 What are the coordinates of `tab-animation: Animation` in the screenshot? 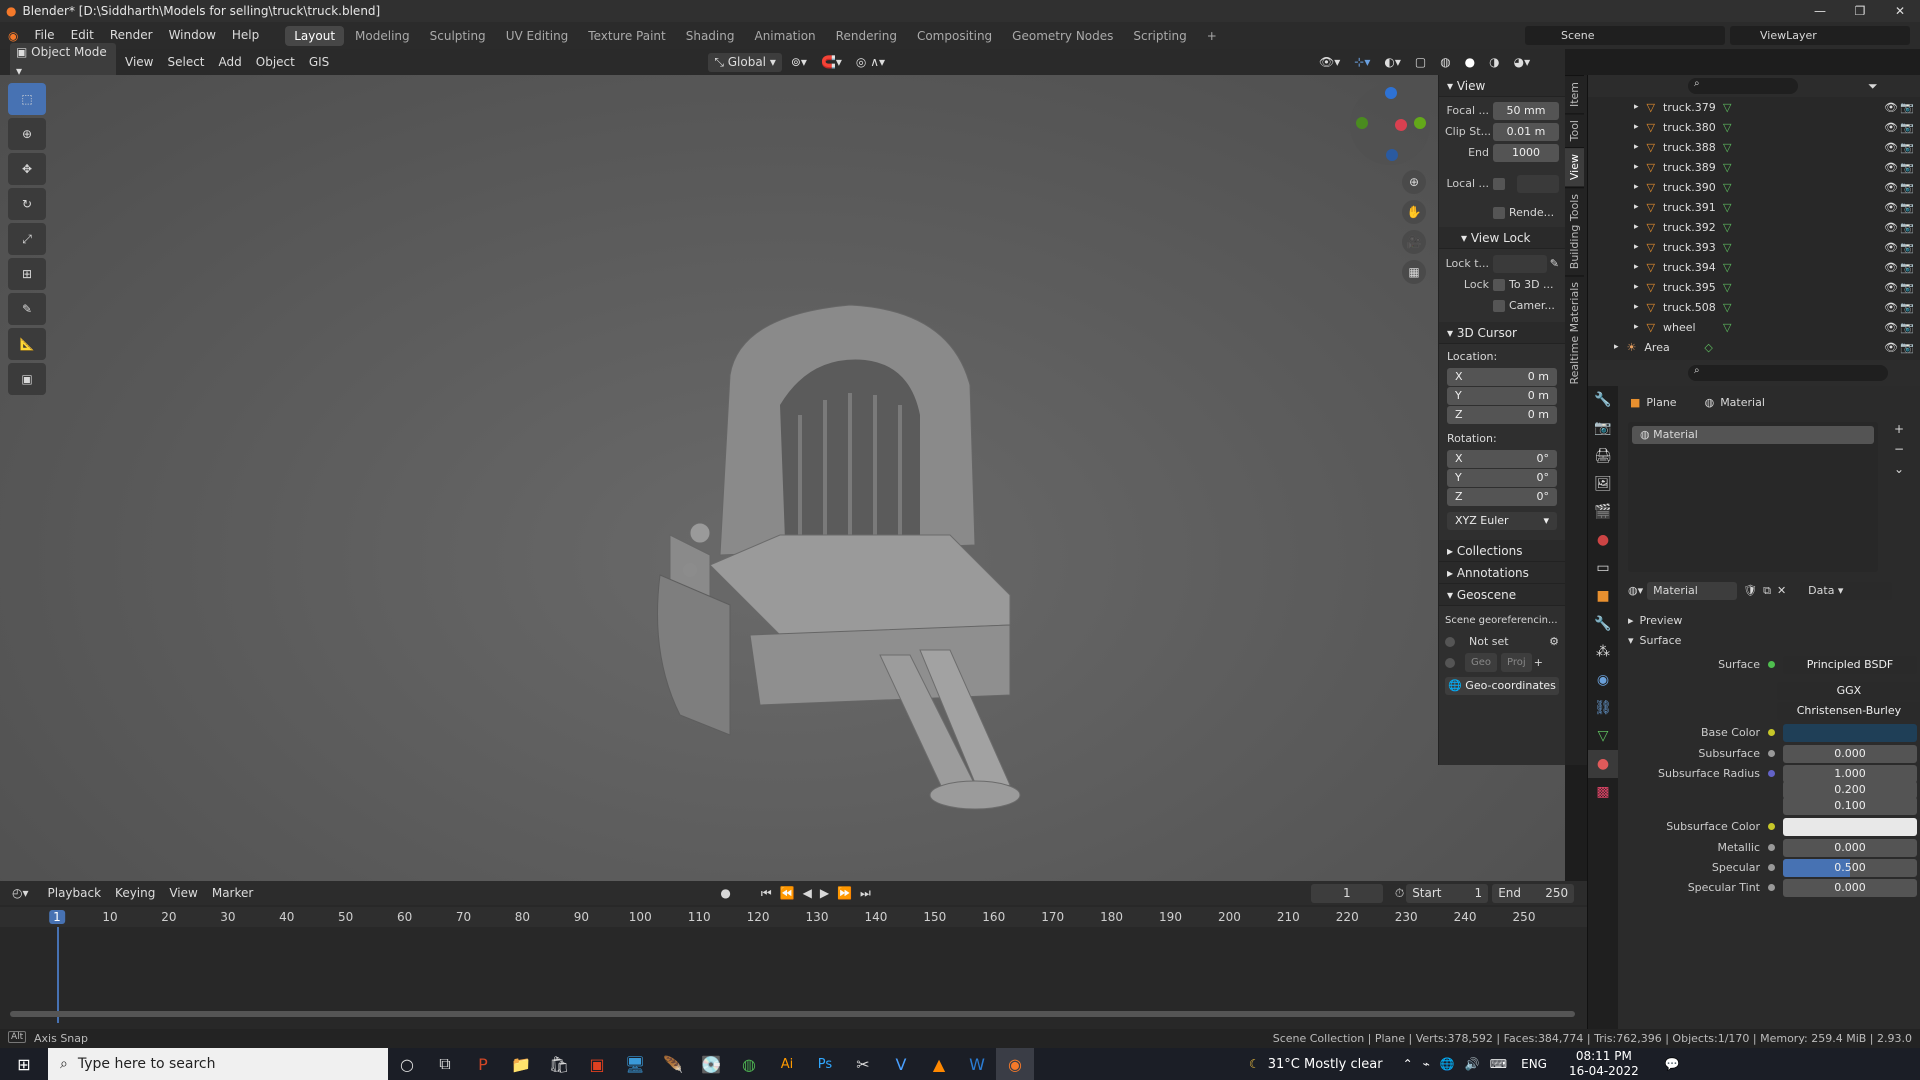 It's located at (784, 36).